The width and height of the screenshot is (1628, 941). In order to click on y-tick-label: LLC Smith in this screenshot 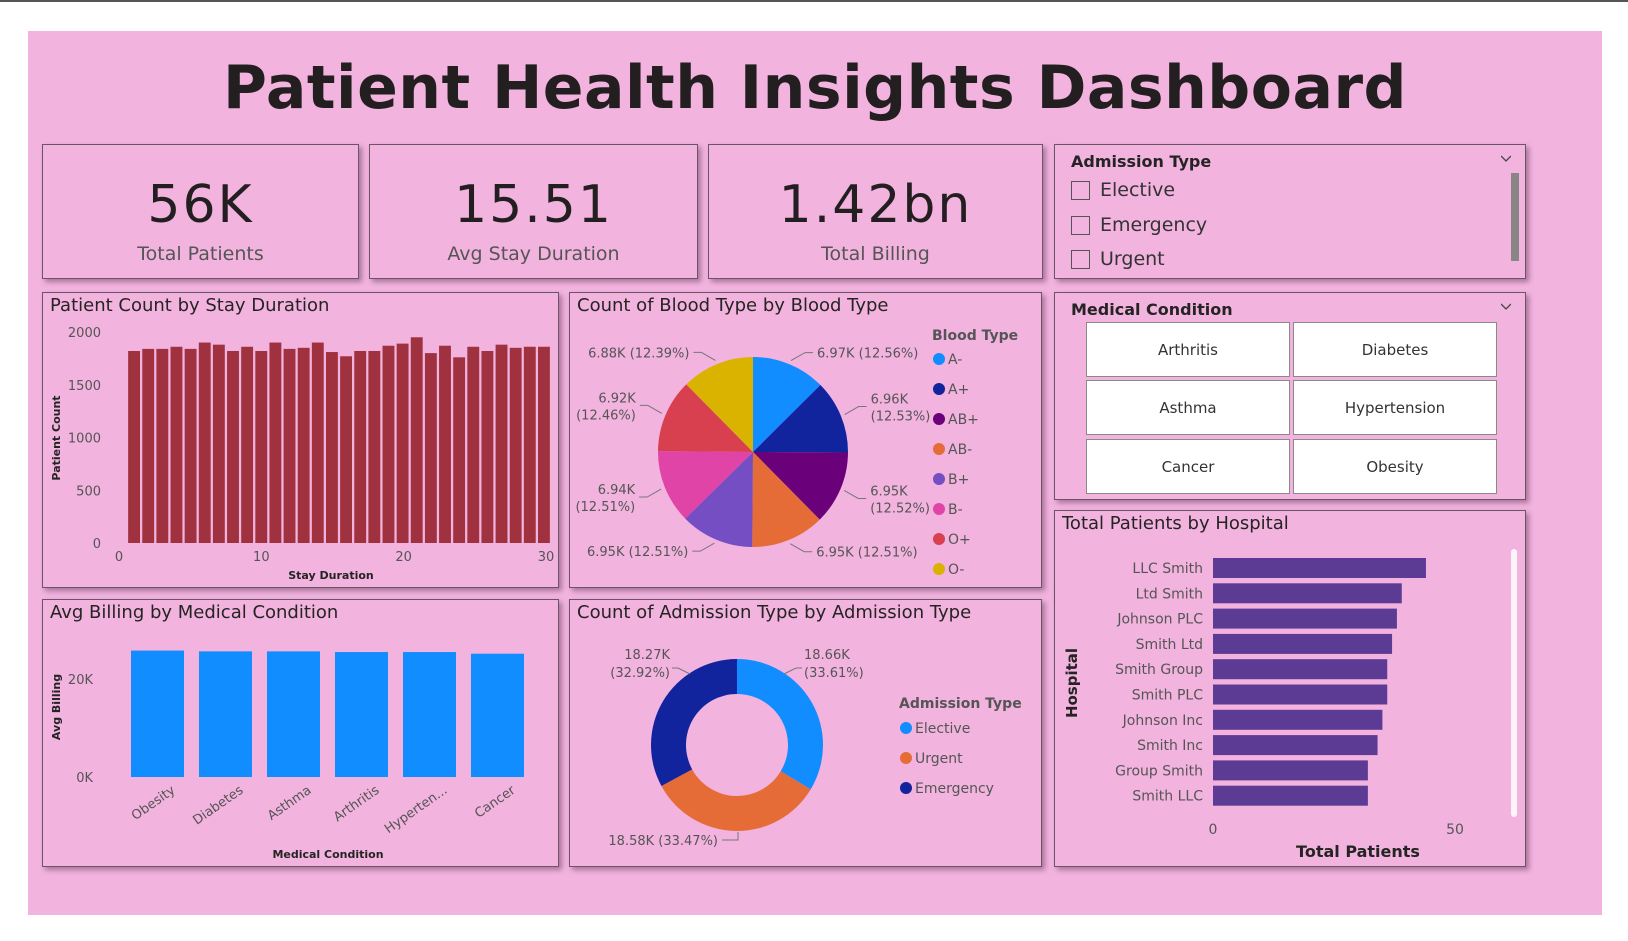, I will do `click(1167, 569)`.